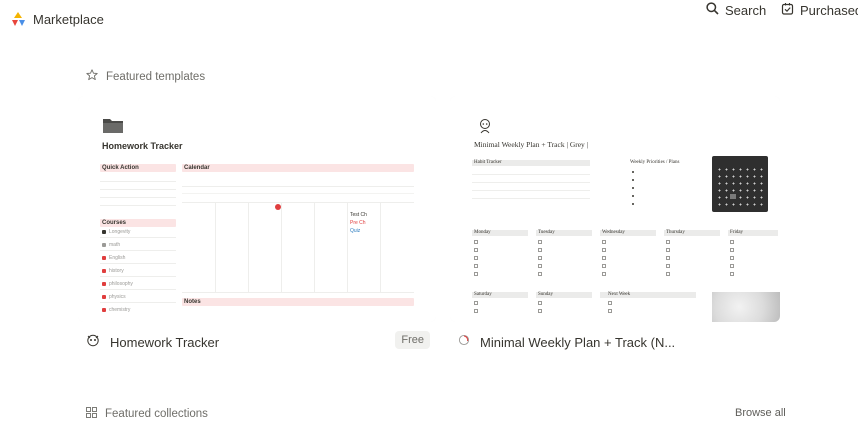 The height and width of the screenshot is (431, 858). I want to click on preview-page-title: Homework Tracker, so click(142, 146).